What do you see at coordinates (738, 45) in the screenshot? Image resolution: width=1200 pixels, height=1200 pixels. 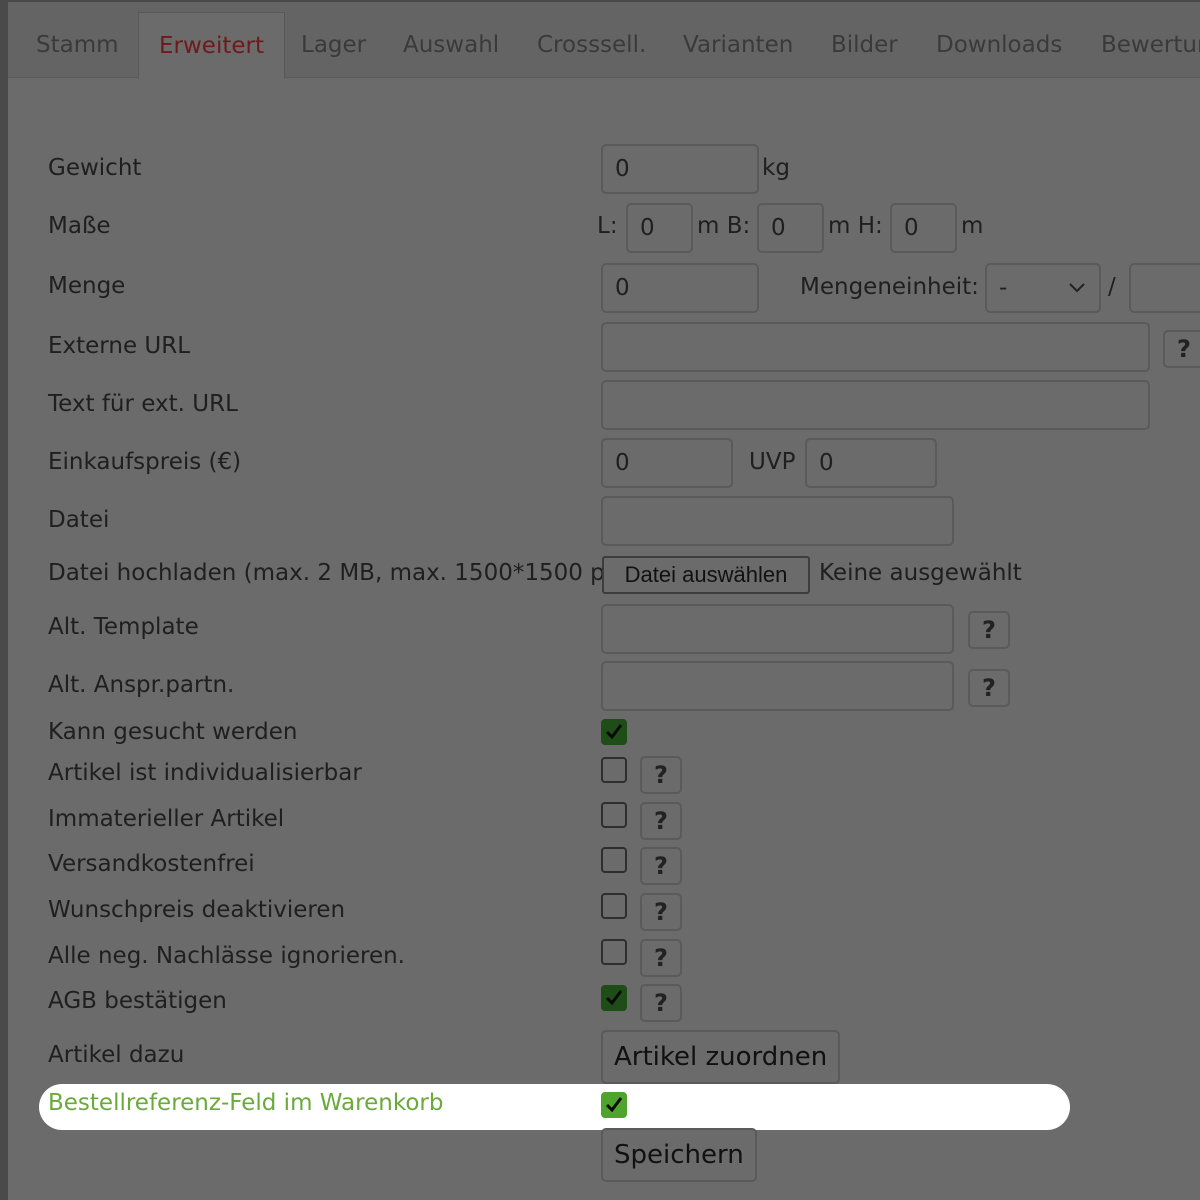 I see `tab-varianten: Varianten` at bounding box center [738, 45].